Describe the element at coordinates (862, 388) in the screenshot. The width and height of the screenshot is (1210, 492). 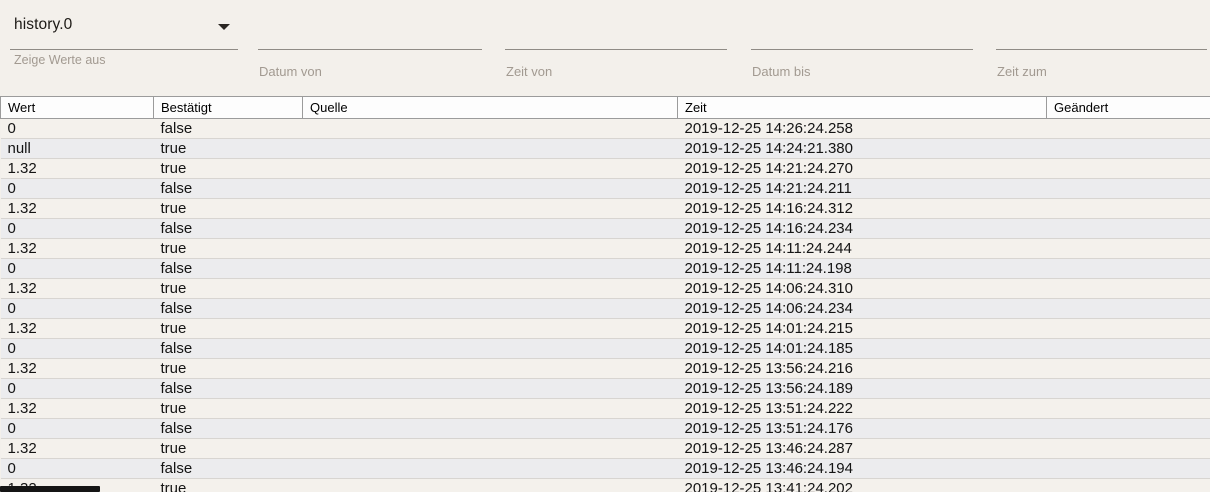
I see `cell-zeit: 2019-12-25 13:56:24.189` at that location.